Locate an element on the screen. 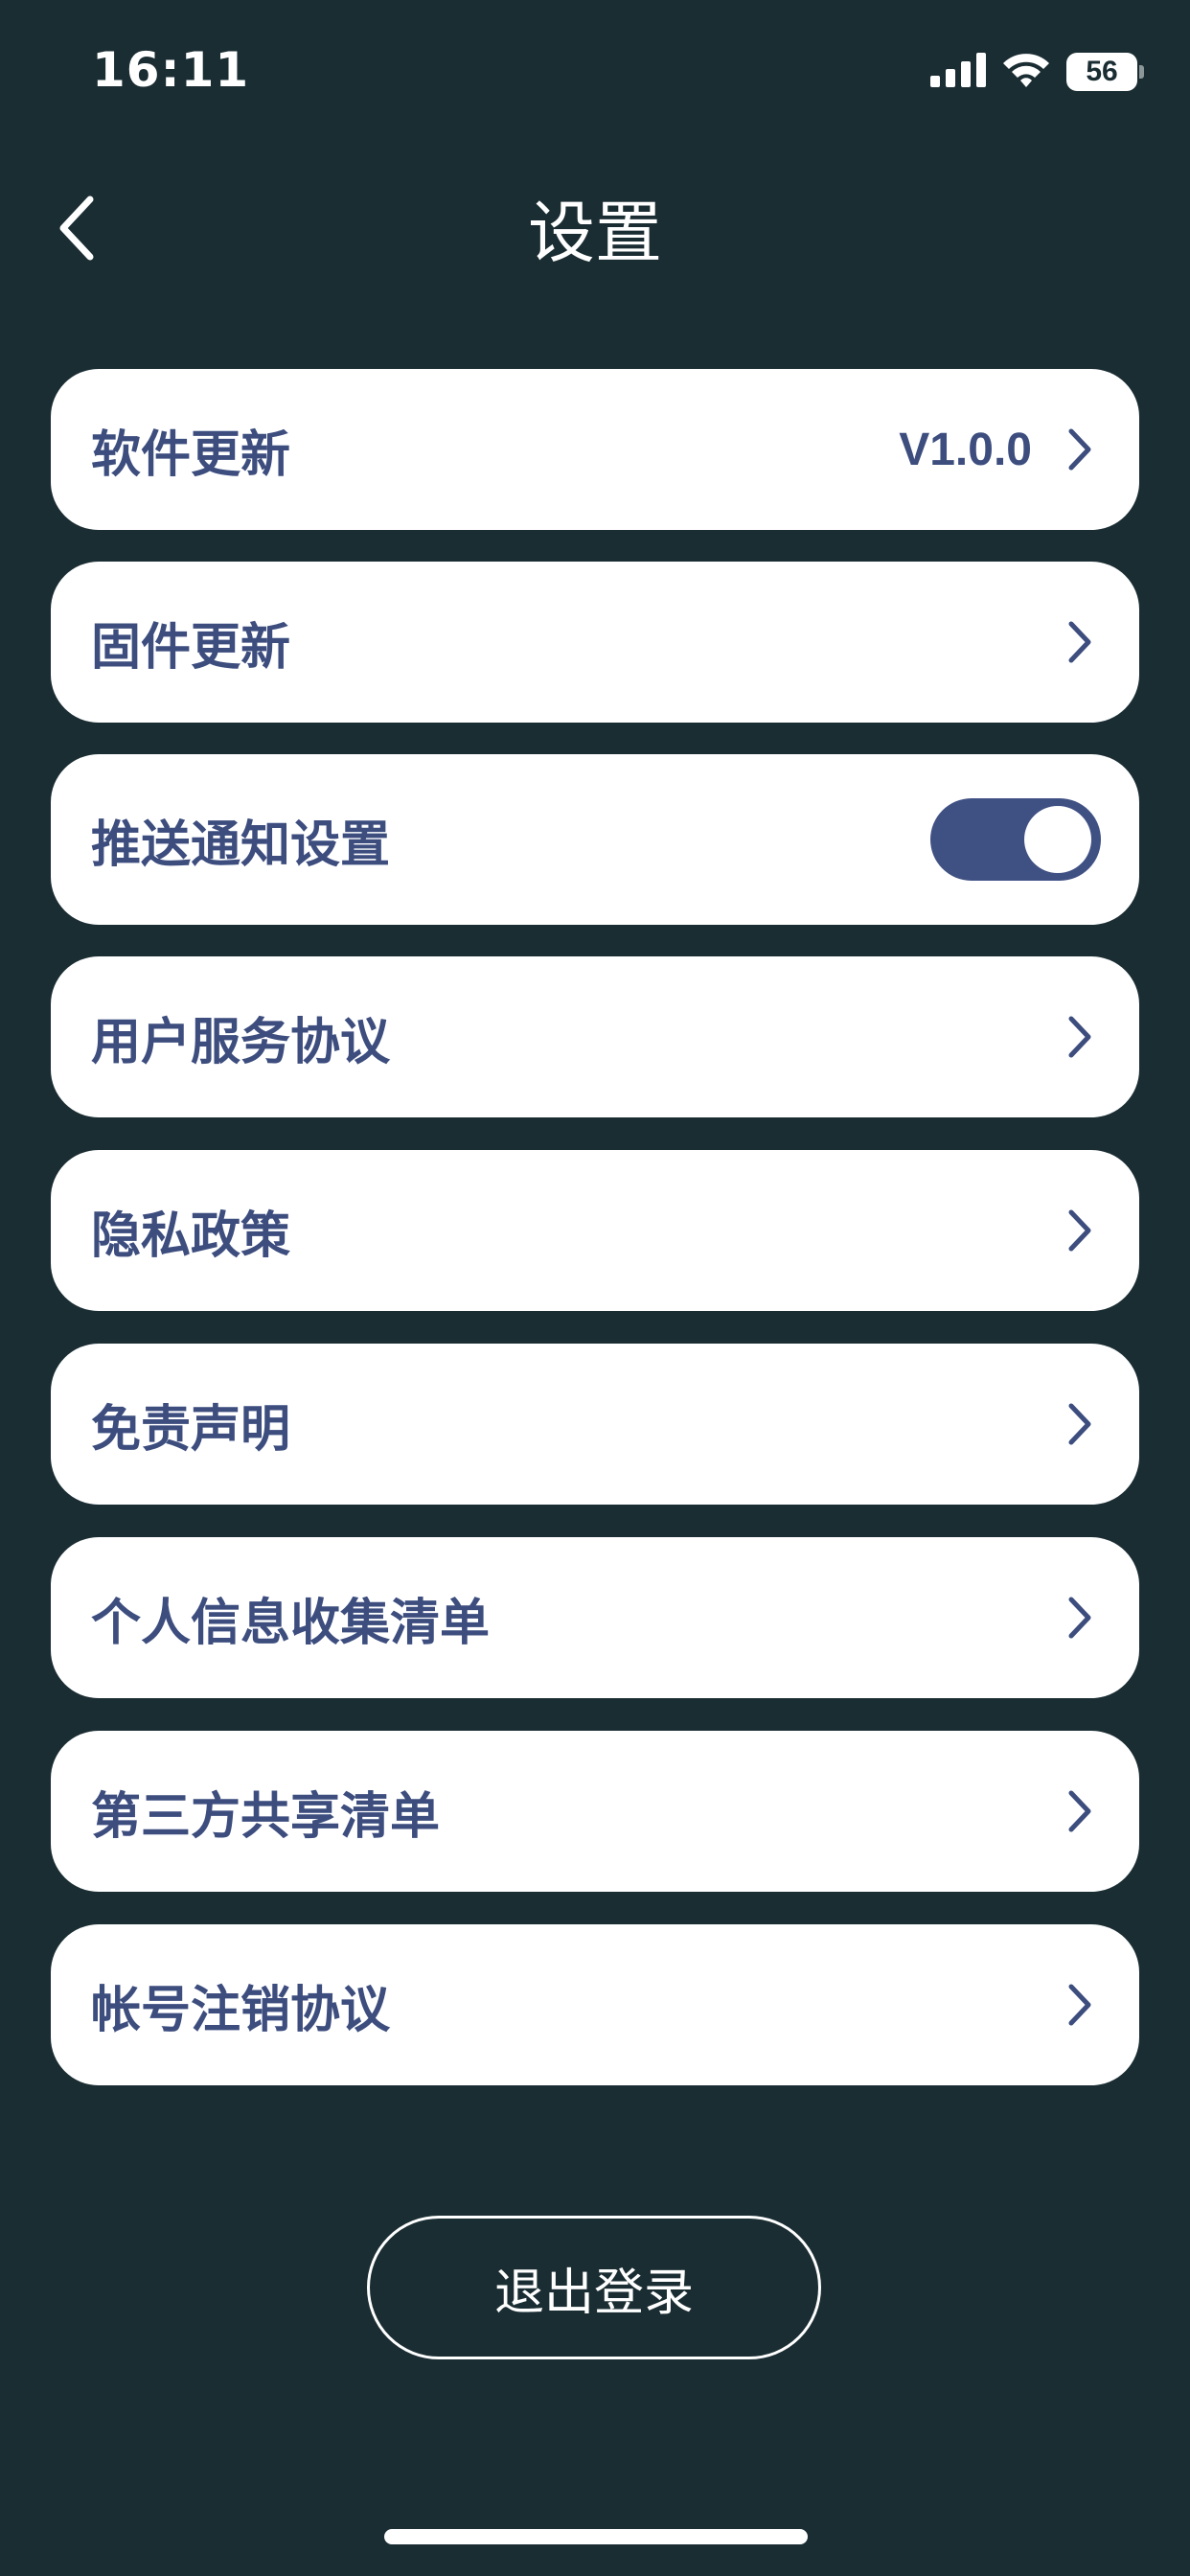  personal-info-list-label: 个人信息收集清单 is located at coordinates (291, 1623).